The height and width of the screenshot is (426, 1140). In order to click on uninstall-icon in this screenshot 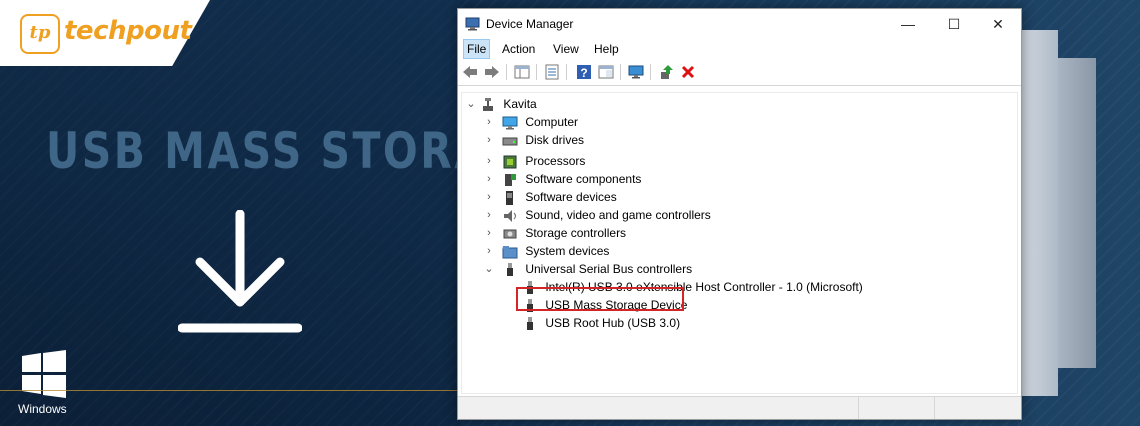, I will do `click(688, 72)`.